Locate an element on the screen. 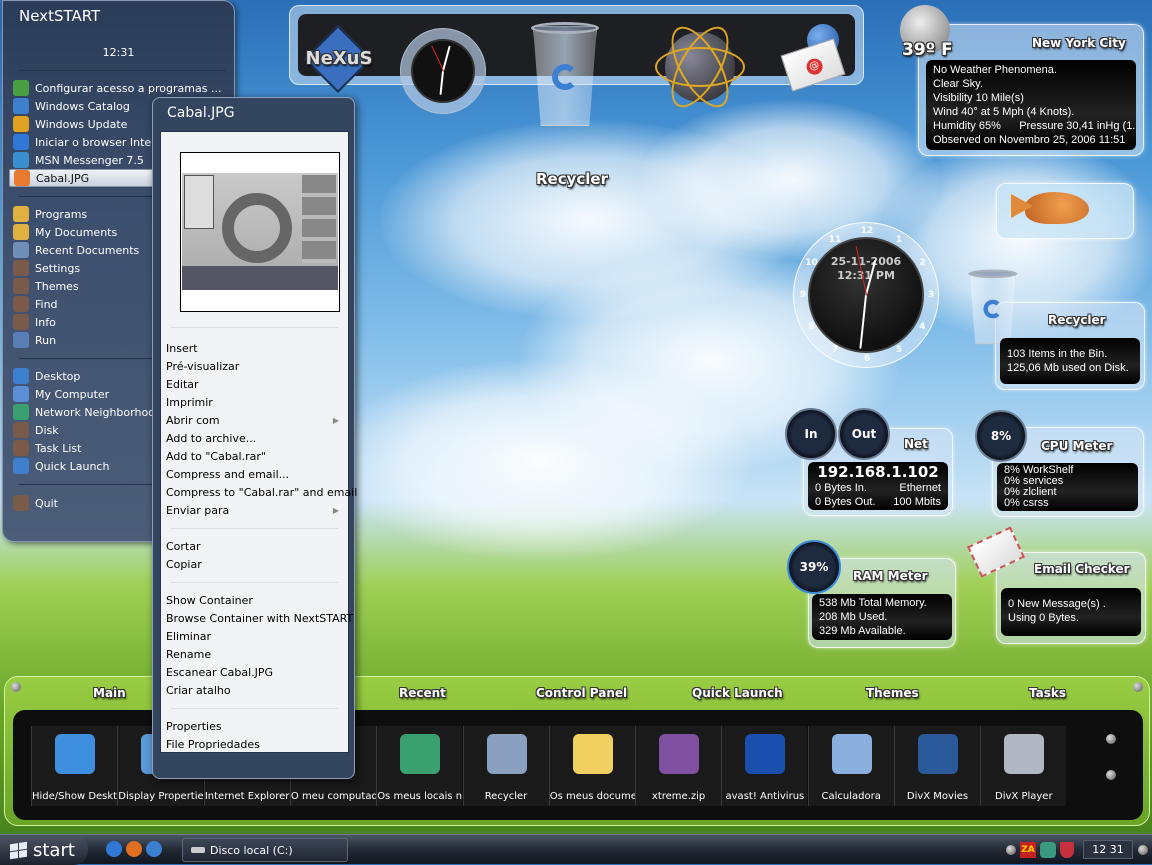 Image resolution: width=1152 pixels, height=865 pixels. dock-recycle-bin-icon is located at coordinates (565, 75).